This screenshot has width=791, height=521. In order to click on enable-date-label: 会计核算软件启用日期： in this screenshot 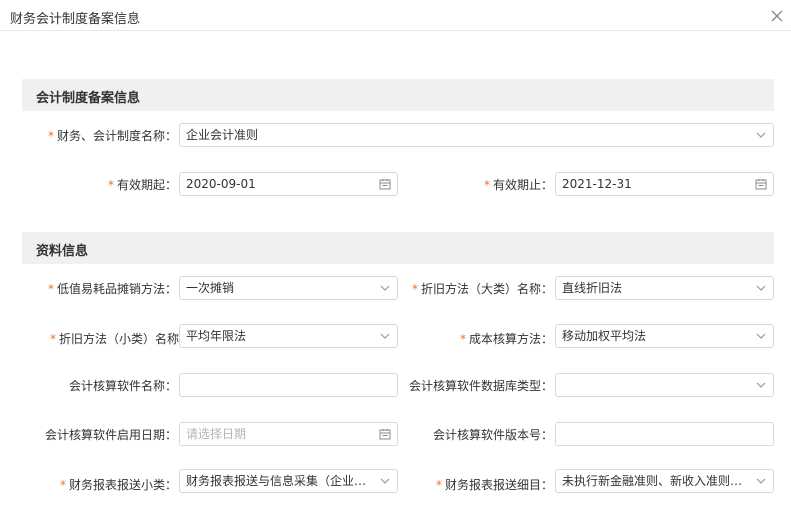, I will do `click(110, 435)`.